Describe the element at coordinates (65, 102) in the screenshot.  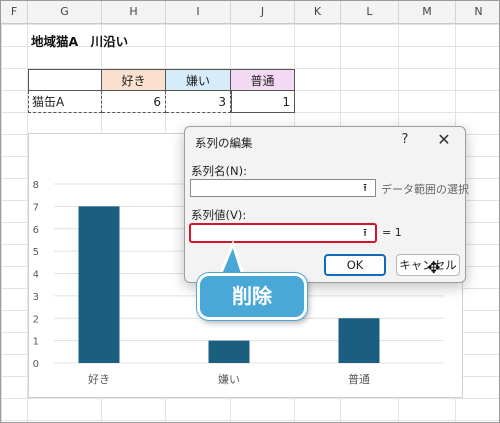
I see `table-row-label: 猫缶A` at that location.